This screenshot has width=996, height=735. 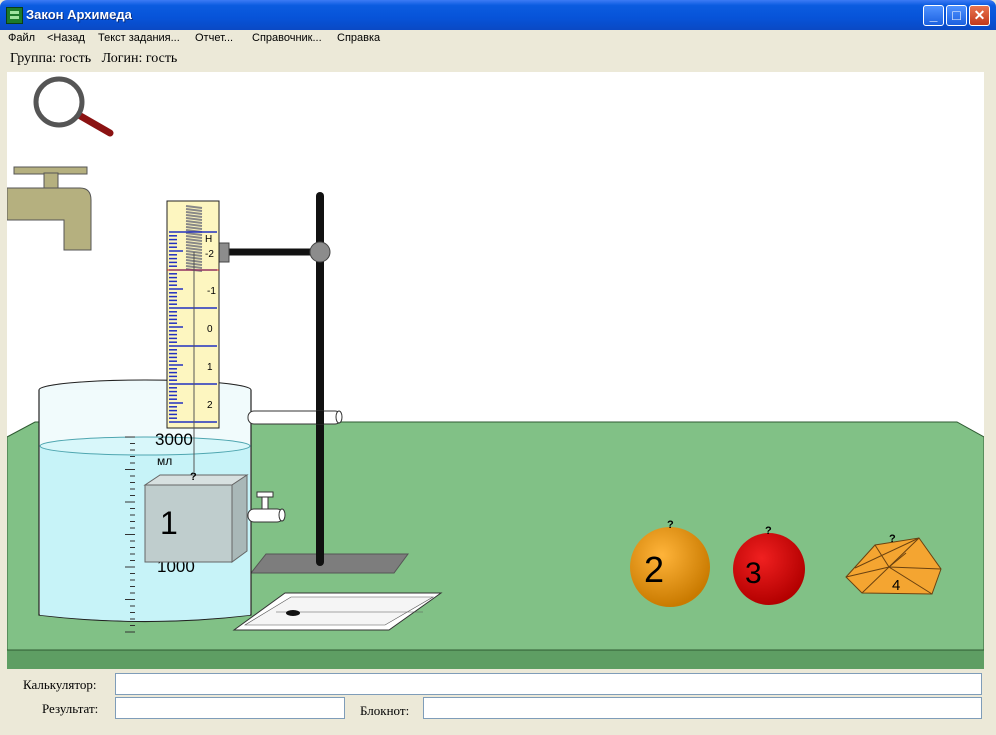 I want to click on dynamometer-unit: Н, so click(x=208, y=239).